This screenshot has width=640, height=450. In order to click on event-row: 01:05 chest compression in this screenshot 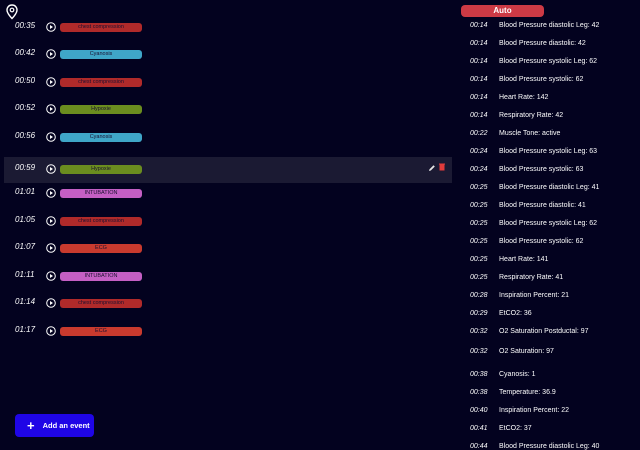, I will do `click(228, 222)`.